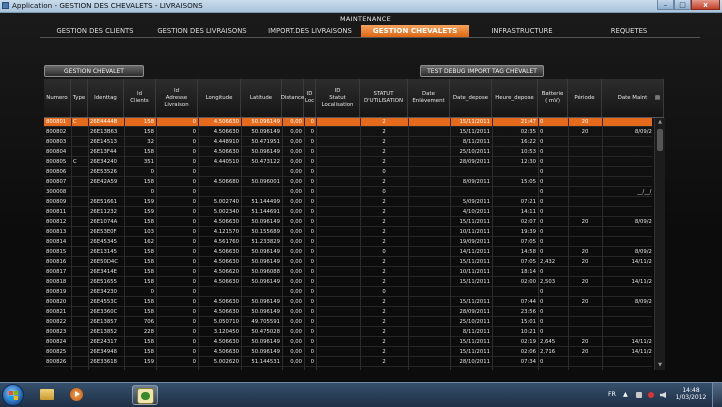 The height and width of the screenshot is (407, 722). I want to click on cell-numero: 800826, so click(56, 362).